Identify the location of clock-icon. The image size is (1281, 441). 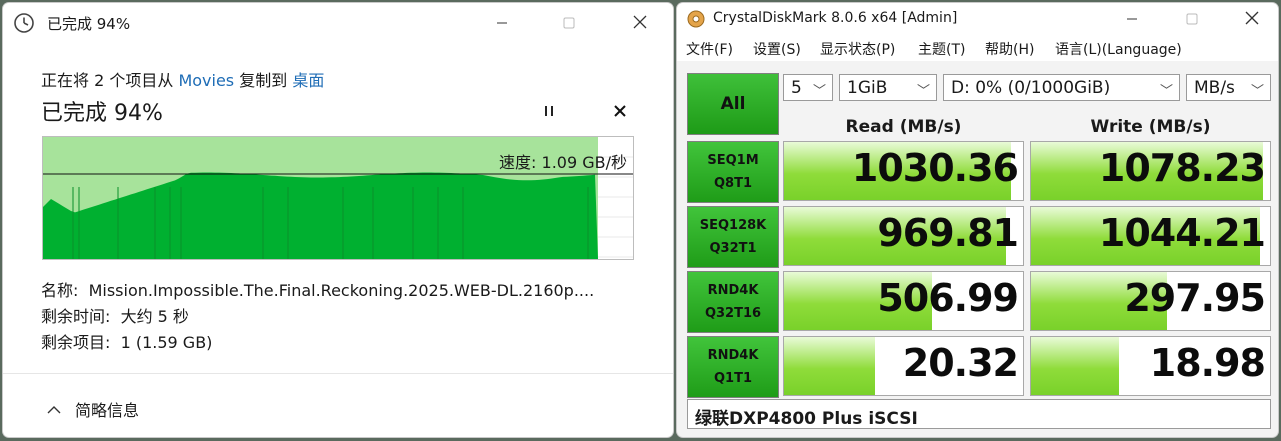
(24, 23).